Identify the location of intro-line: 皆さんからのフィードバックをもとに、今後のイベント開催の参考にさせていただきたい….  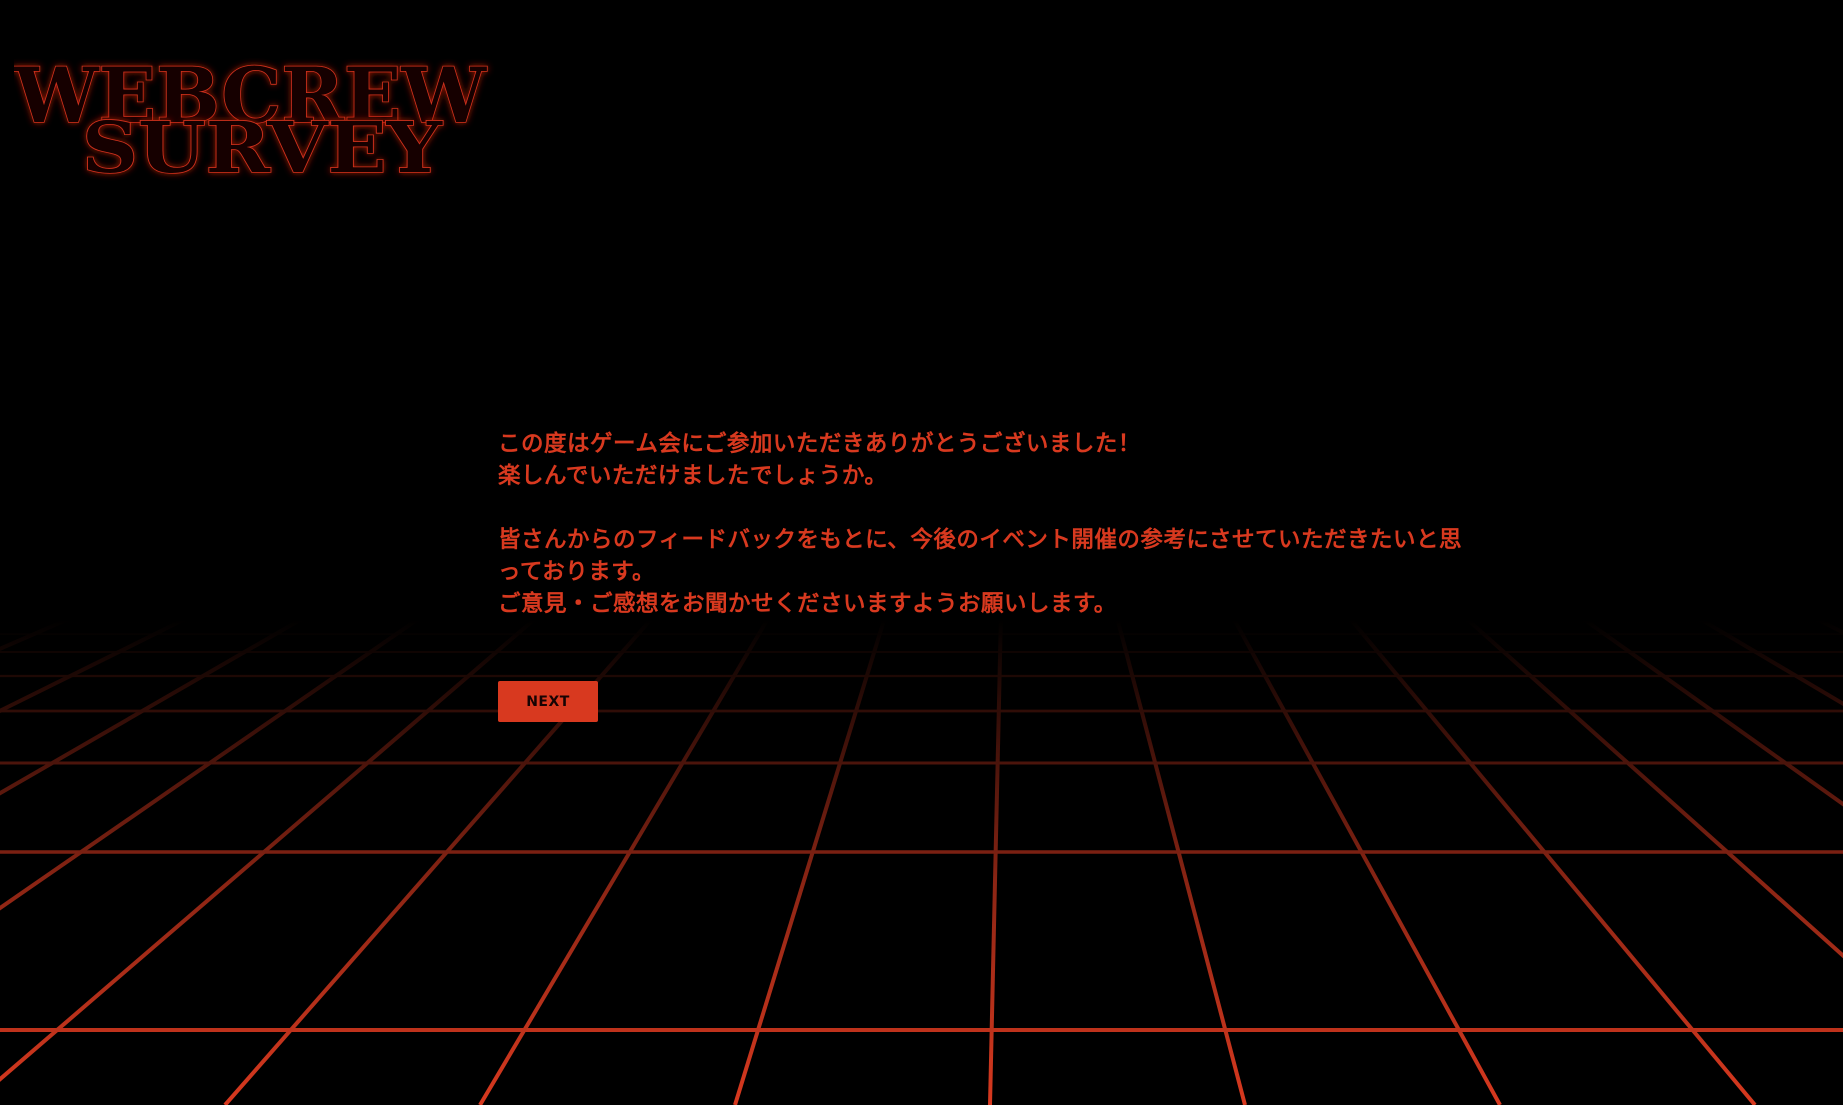
(980, 540).